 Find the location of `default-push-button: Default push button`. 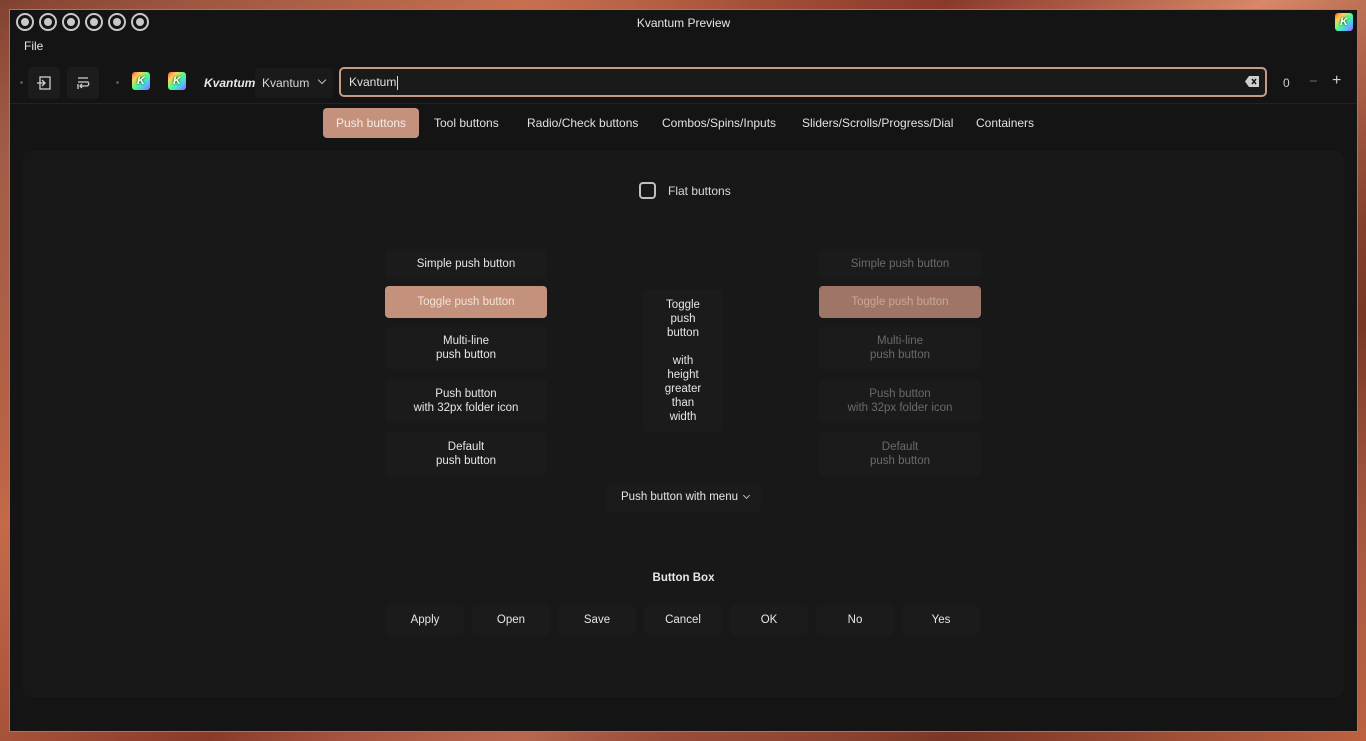

default-push-button: Default push button is located at coordinates (466, 454).